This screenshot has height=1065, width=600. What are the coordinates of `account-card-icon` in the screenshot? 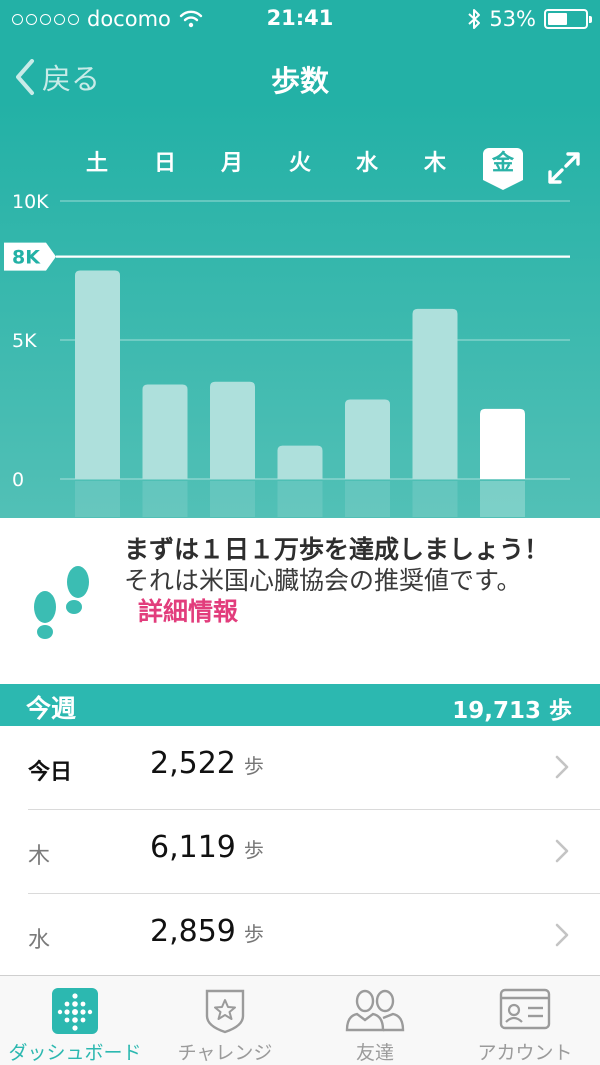 It's located at (525, 1009).